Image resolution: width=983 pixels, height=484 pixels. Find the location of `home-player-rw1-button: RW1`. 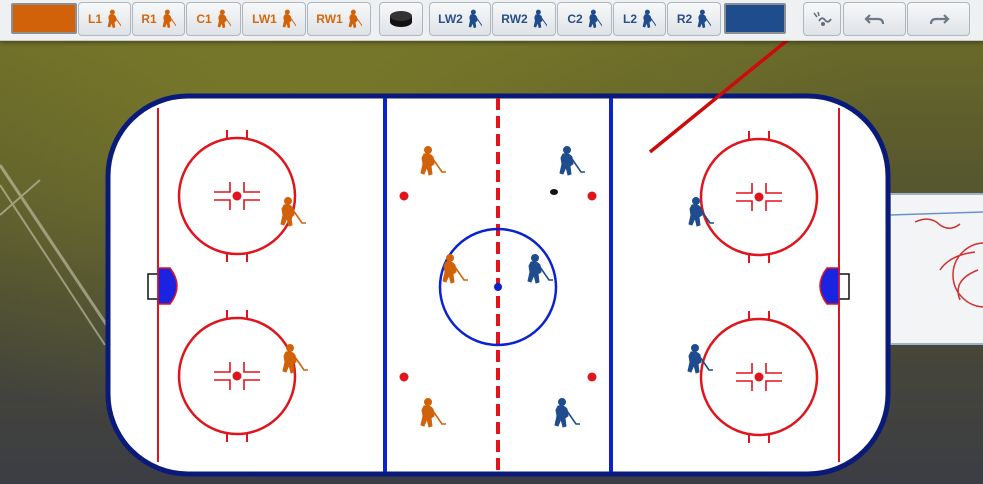

home-player-rw1-button: RW1 is located at coordinates (339, 19).